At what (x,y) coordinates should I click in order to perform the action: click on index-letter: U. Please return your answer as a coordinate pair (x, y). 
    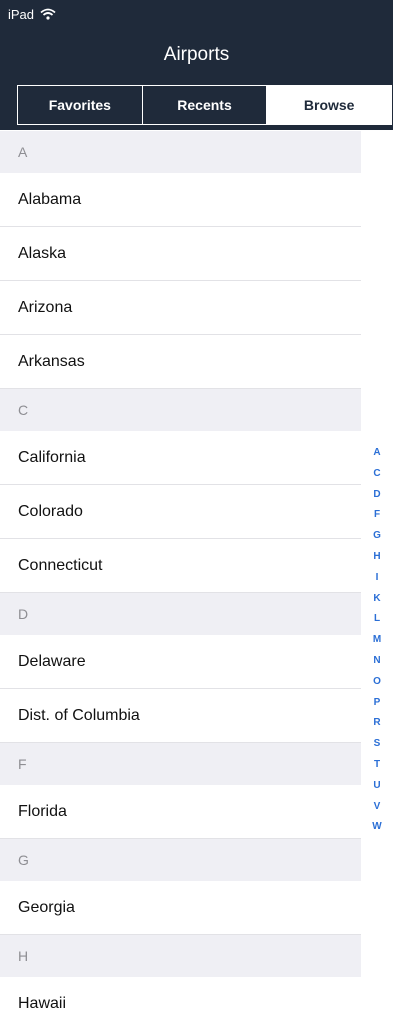
    Looking at the image, I should click on (376, 786).